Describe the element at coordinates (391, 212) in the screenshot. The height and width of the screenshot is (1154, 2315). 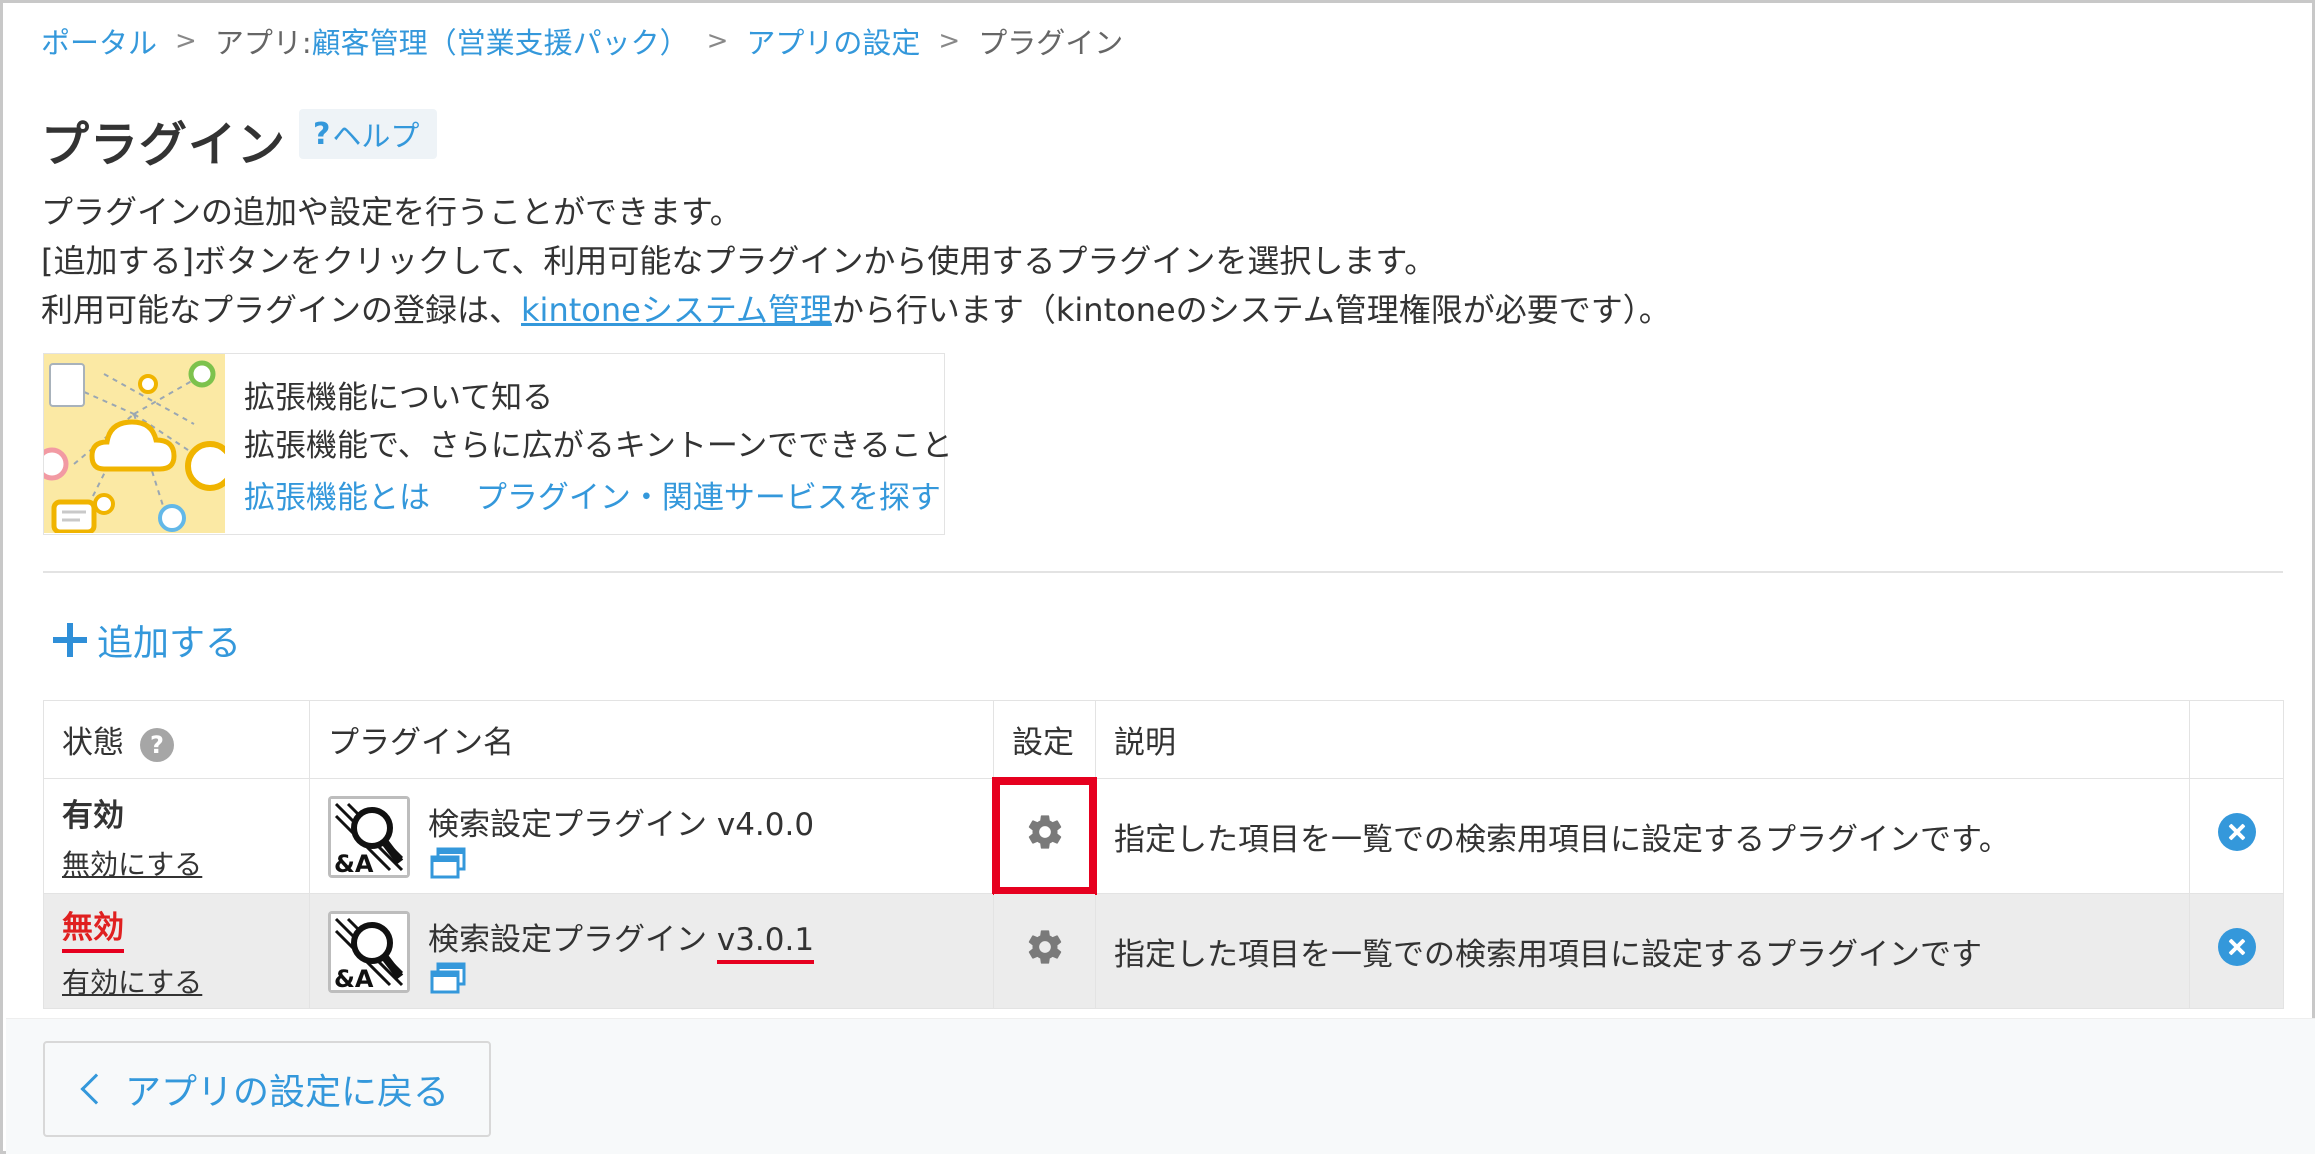
I see `description-line: プラグインの追加や設定を行うことができます。` at that location.